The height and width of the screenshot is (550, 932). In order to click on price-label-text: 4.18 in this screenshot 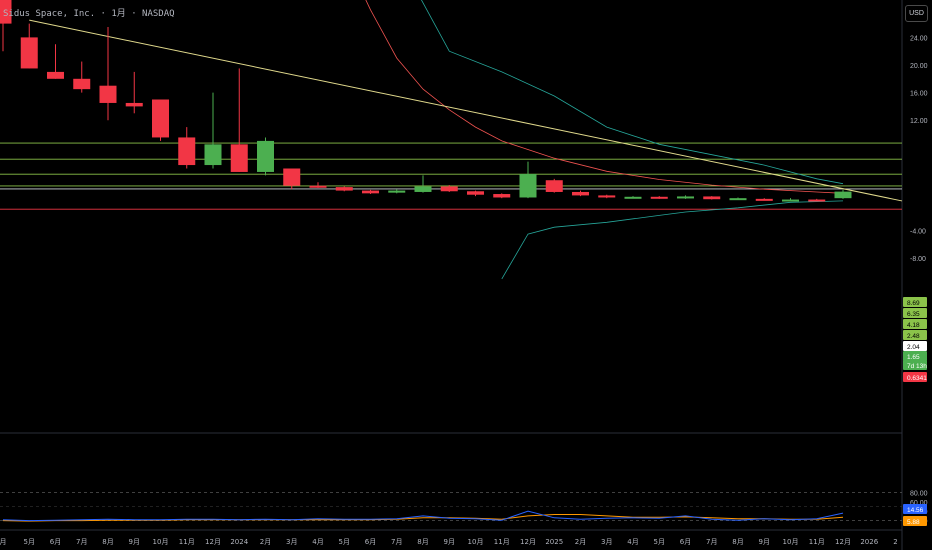, I will do `click(913, 325)`.